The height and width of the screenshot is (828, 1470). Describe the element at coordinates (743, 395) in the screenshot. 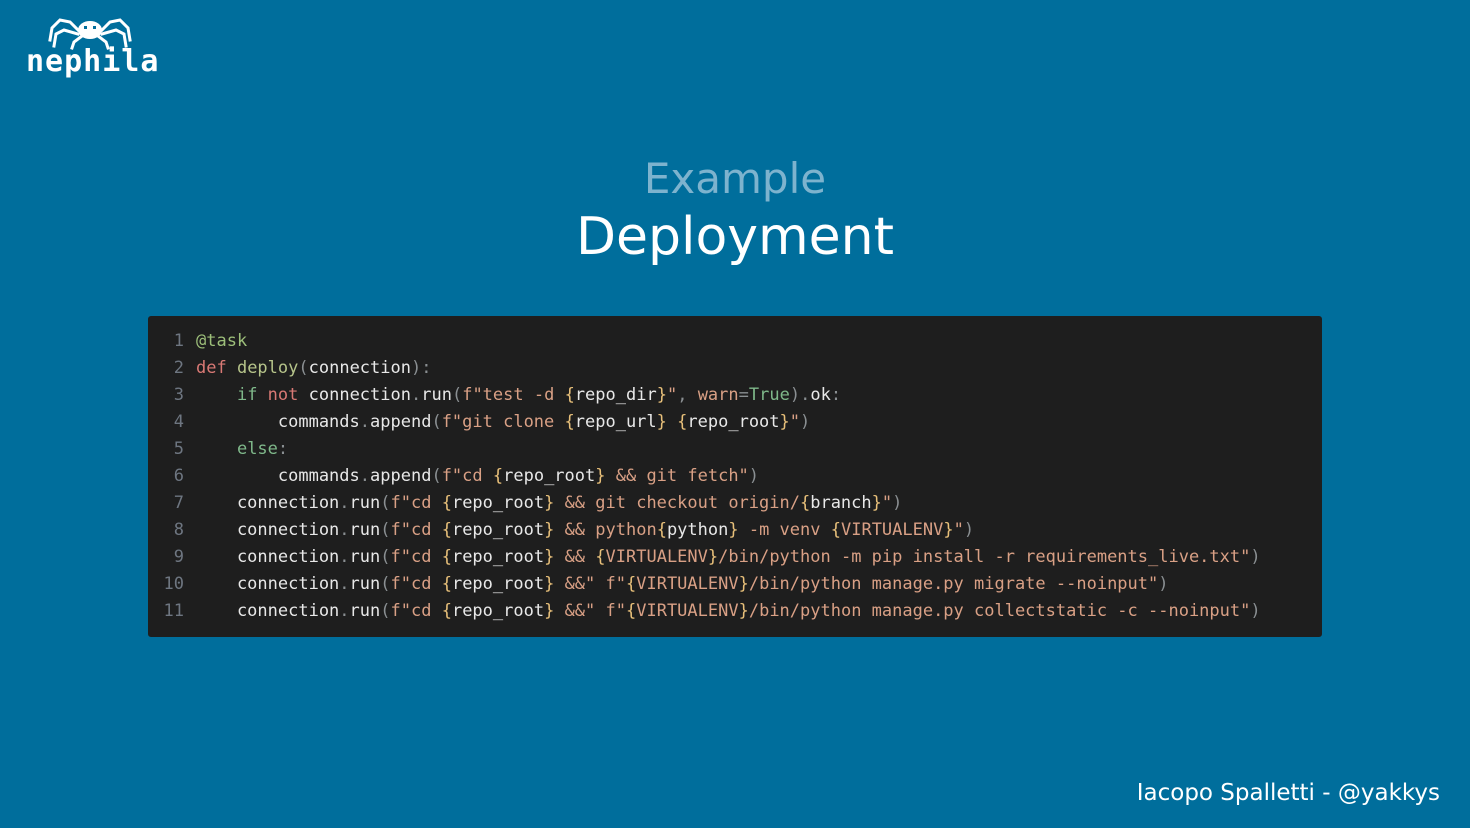

I see `code-token: =` at that location.